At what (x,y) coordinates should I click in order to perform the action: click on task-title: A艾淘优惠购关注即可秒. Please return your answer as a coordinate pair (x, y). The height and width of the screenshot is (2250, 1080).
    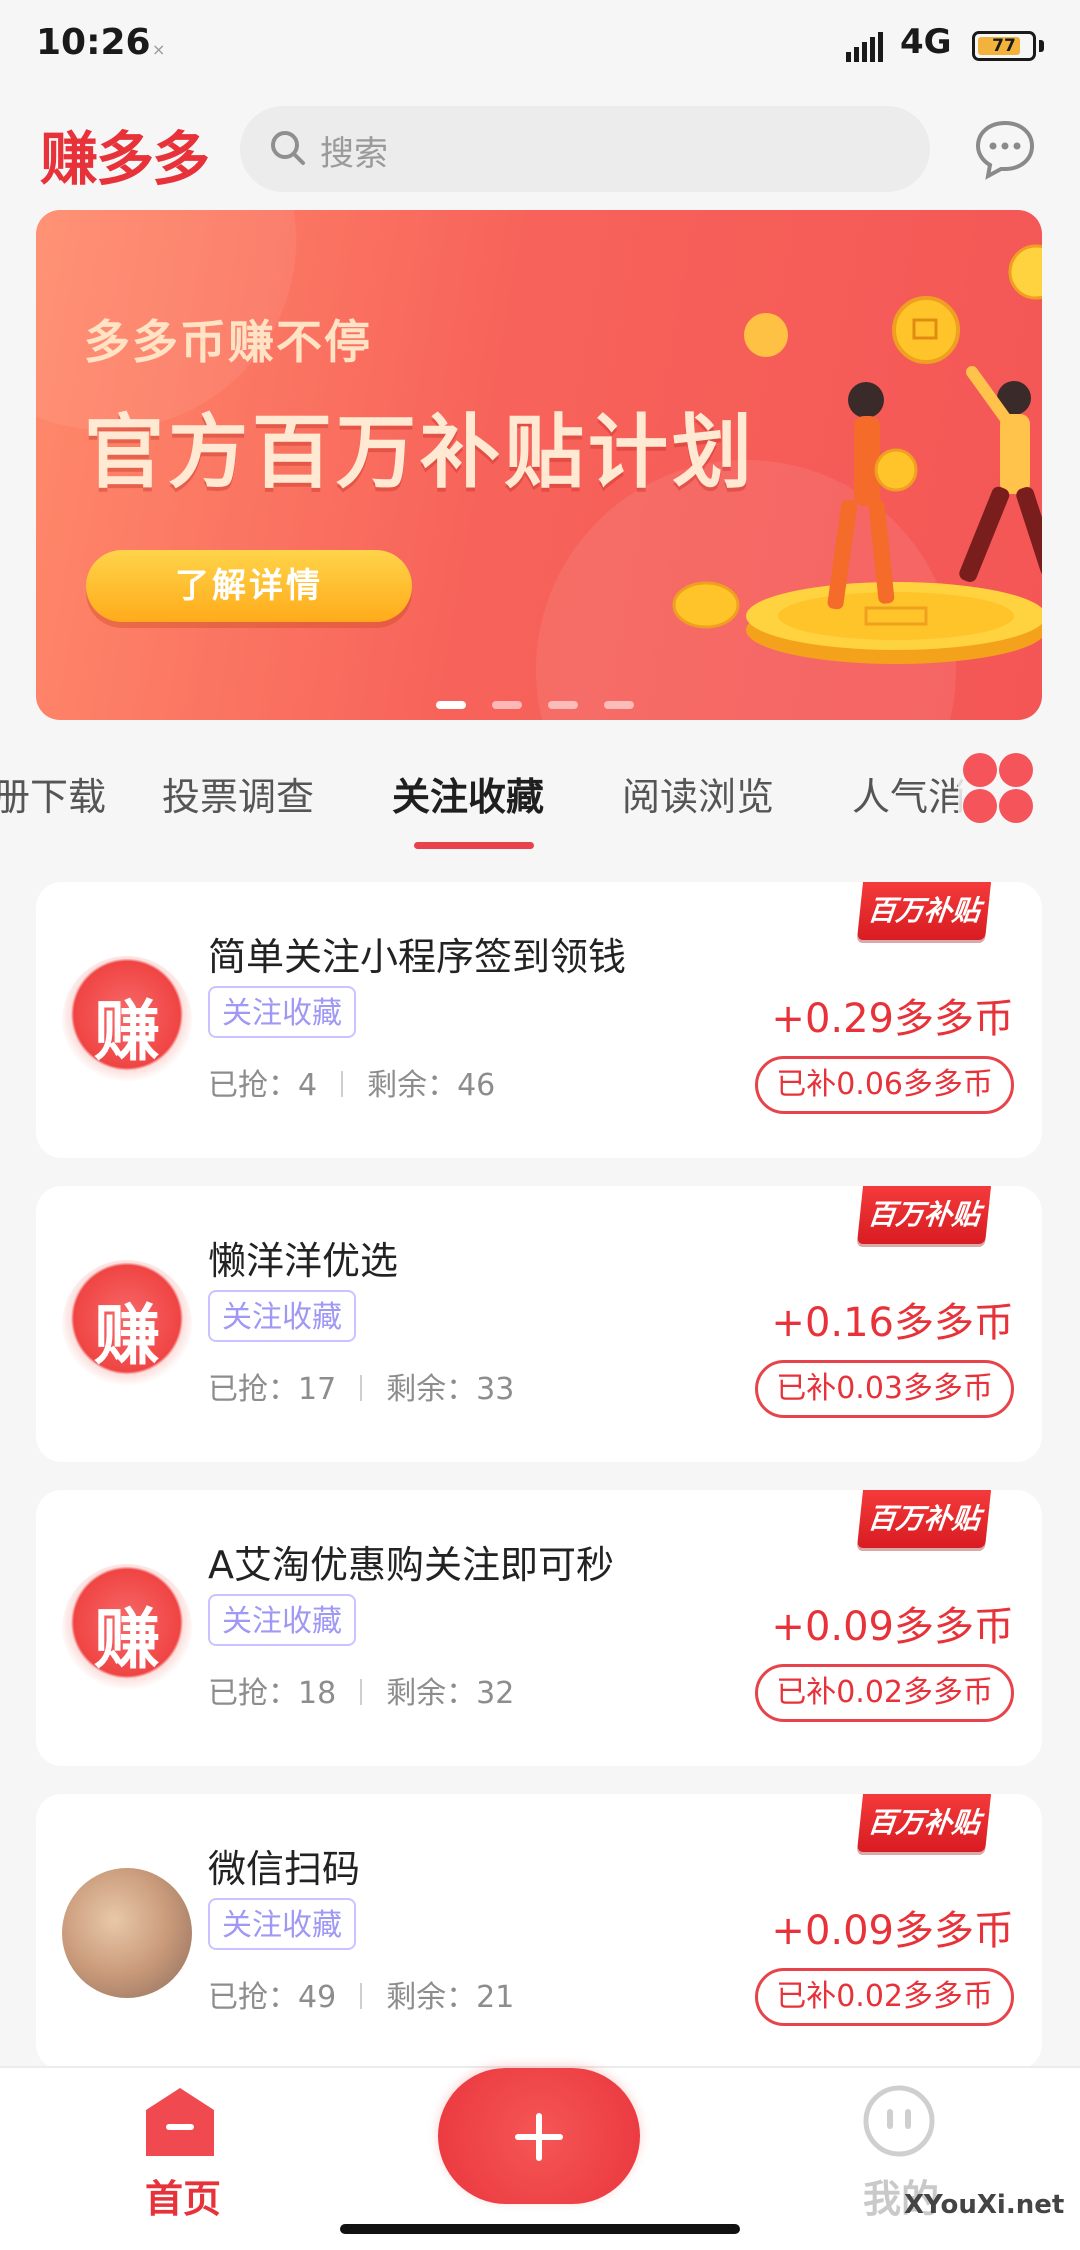
    Looking at the image, I should click on (411, 1565).